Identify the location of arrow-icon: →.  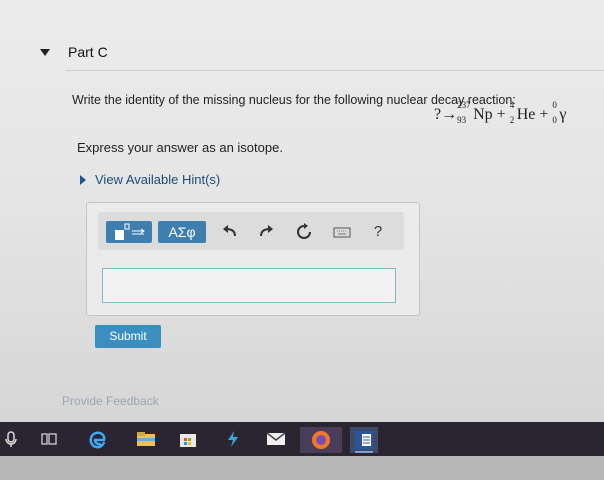
(449, 114).